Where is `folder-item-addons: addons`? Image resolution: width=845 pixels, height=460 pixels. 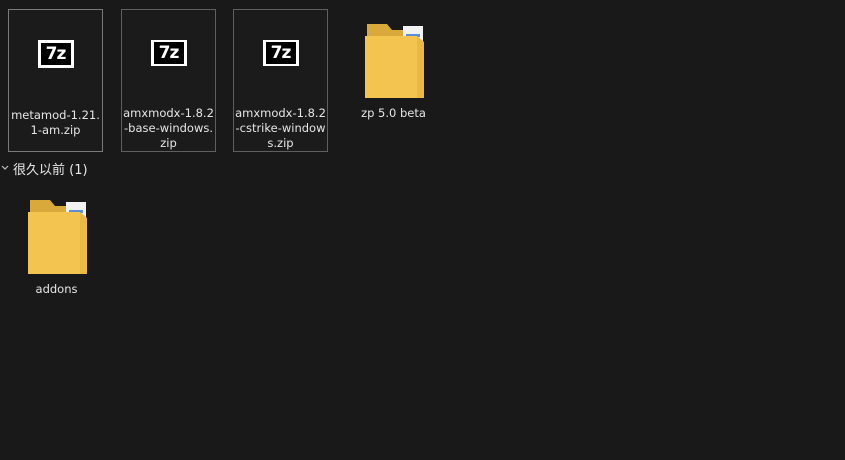
folder-item-addons: addons is located at coordinates (56, 245).